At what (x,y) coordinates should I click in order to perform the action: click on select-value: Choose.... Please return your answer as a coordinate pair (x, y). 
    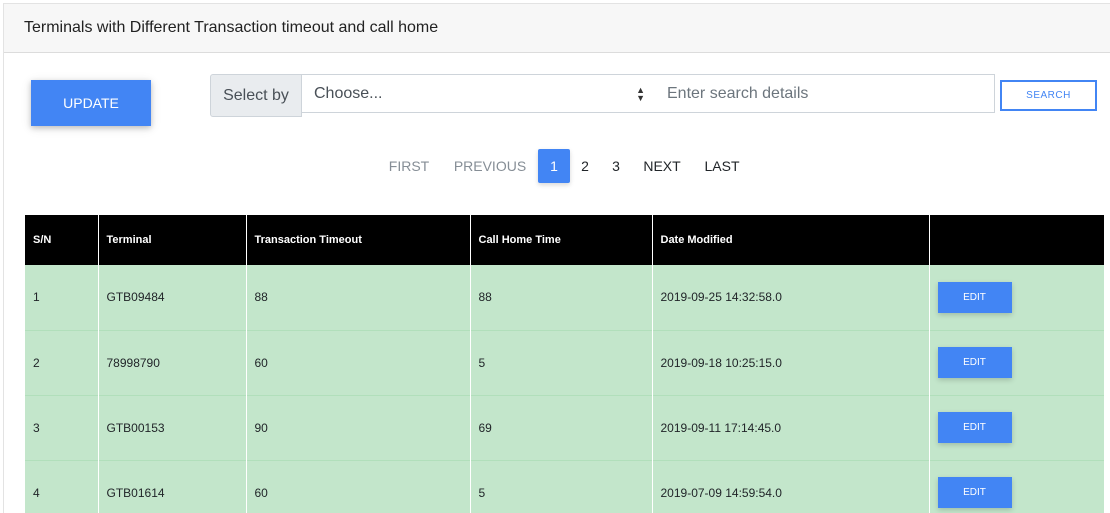
    Looking at the image, I should click on (348, 93).